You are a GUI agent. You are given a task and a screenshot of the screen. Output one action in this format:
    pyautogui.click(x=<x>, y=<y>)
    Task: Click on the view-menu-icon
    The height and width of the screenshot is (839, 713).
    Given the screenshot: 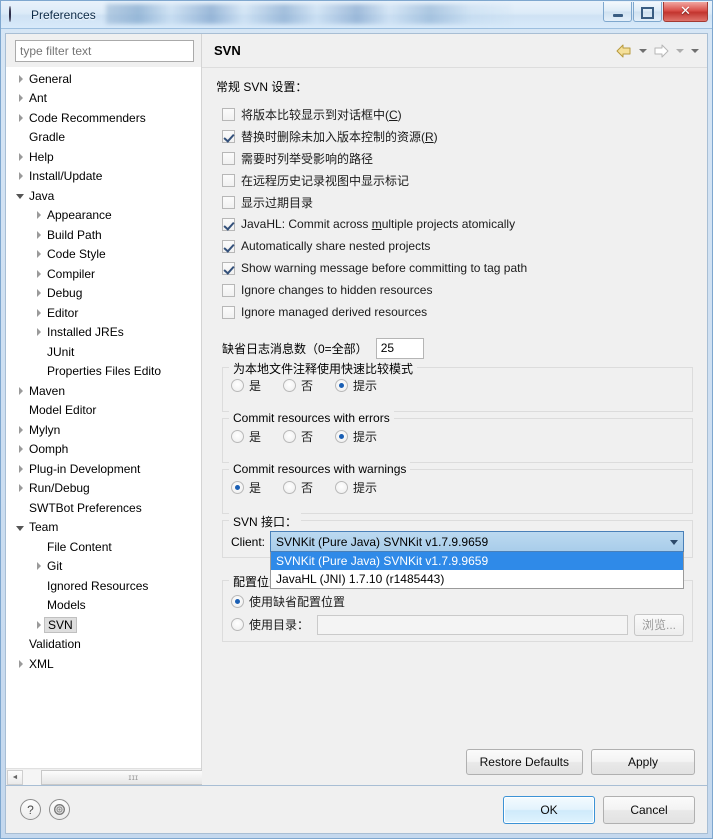 What is the action you would take?
    pyautogui.click(x=694, y=51)
    